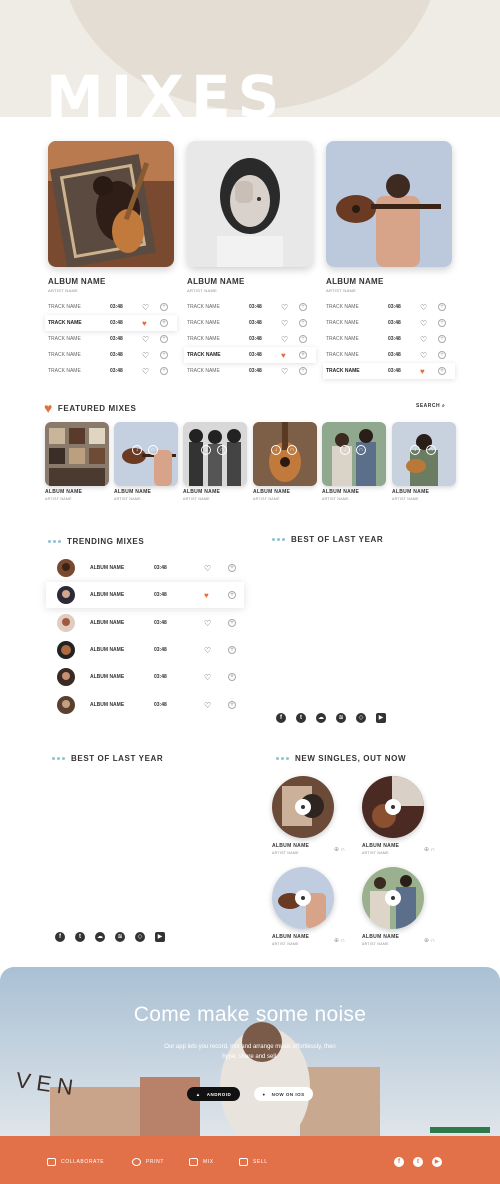 The height and width of the screenshot is (1184, 500). What do you see at coordinates (75, 1162) in the screenshot?
I see `footer-item-collaborate: COLLABORATE` at bounding box center [75, 1162].